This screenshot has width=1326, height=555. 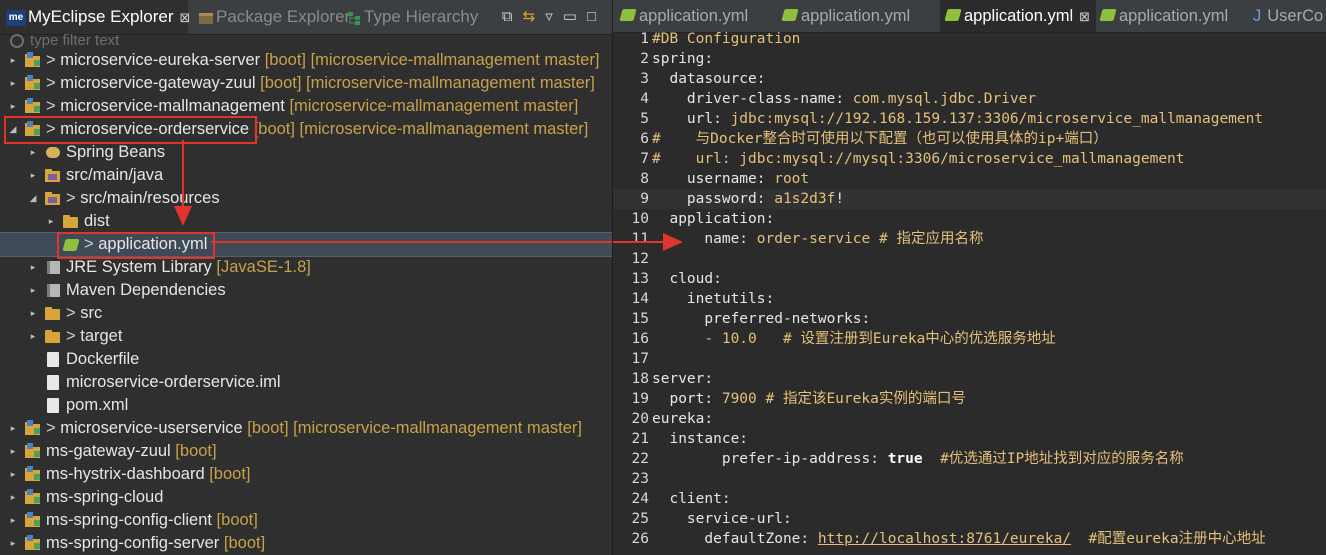 What do you see at coordinates (512, 16) in the screenshot?
I see `collapse-all-icon: ⧉` at bounding box center [512, 16].